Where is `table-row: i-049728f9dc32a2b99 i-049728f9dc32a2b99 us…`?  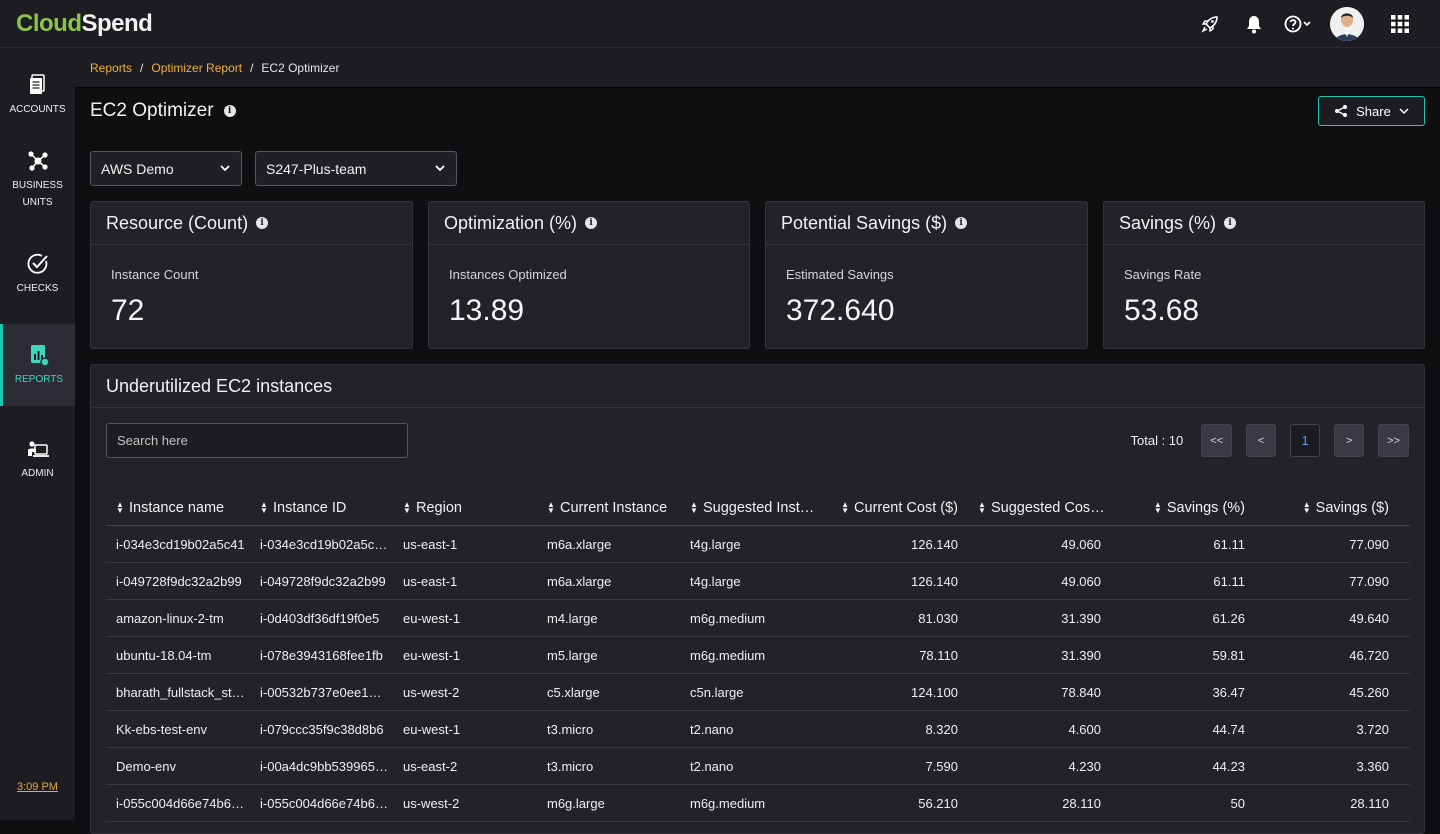
table-row: i-049728f9dc32a2b99 i-049728f9dc32a2b99 us… is located at coordinates (758, 581).